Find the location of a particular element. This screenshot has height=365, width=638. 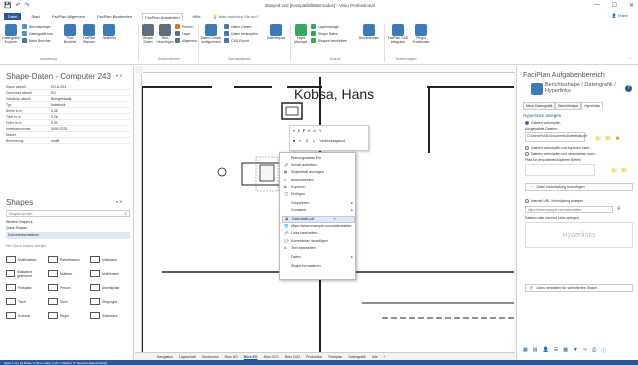

ribbon-button-daten-center: Daten-Center is located at coordinates (237, 26).